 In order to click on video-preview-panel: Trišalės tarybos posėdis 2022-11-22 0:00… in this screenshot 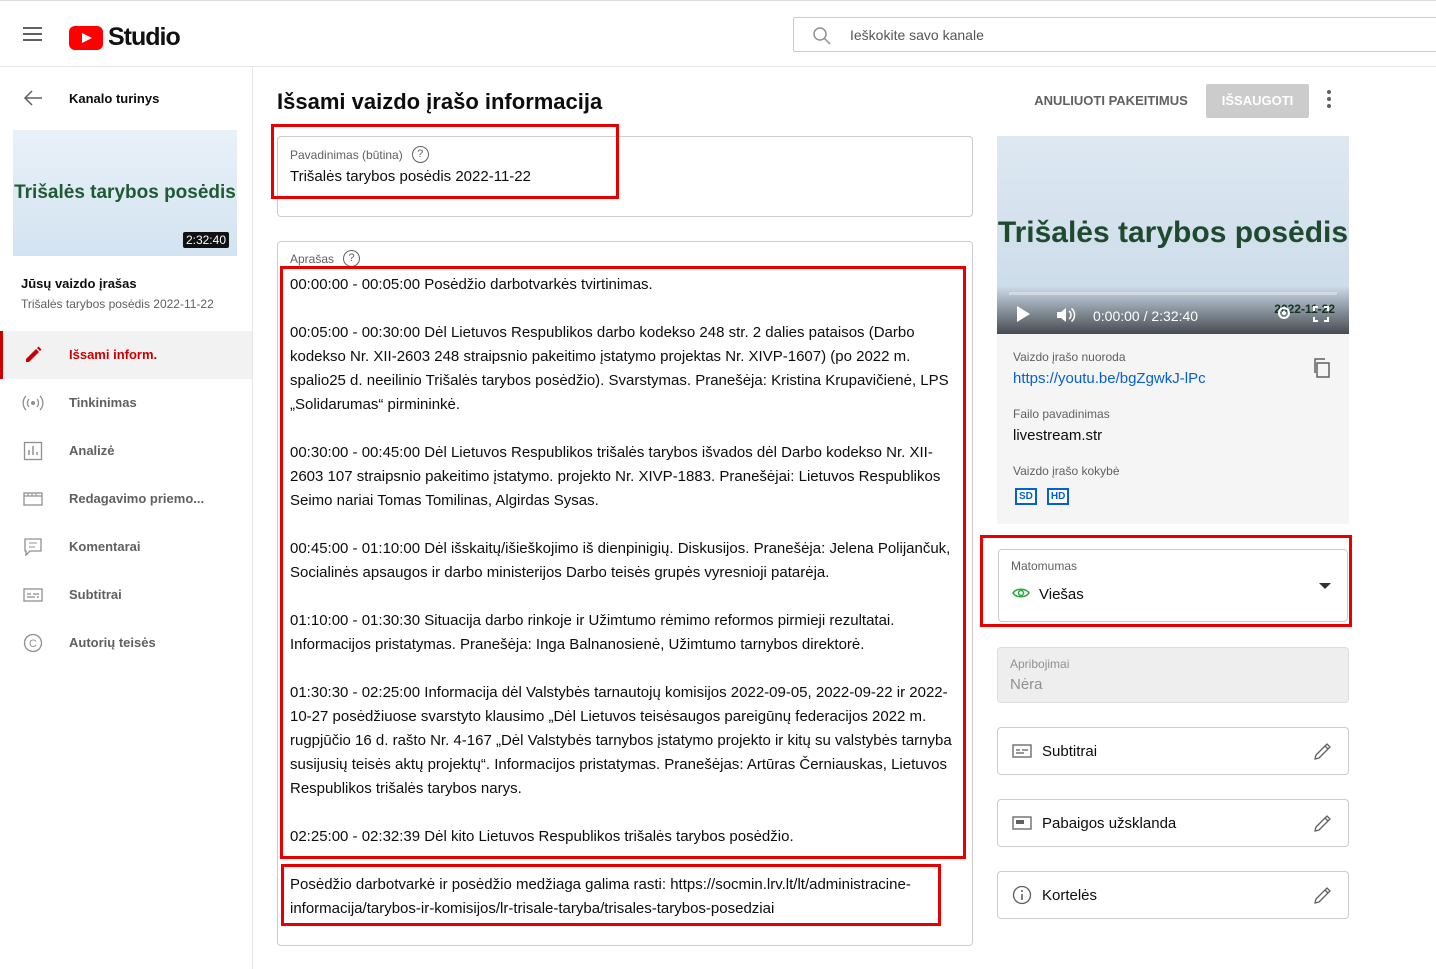, I will do `click(1173, 330)`.